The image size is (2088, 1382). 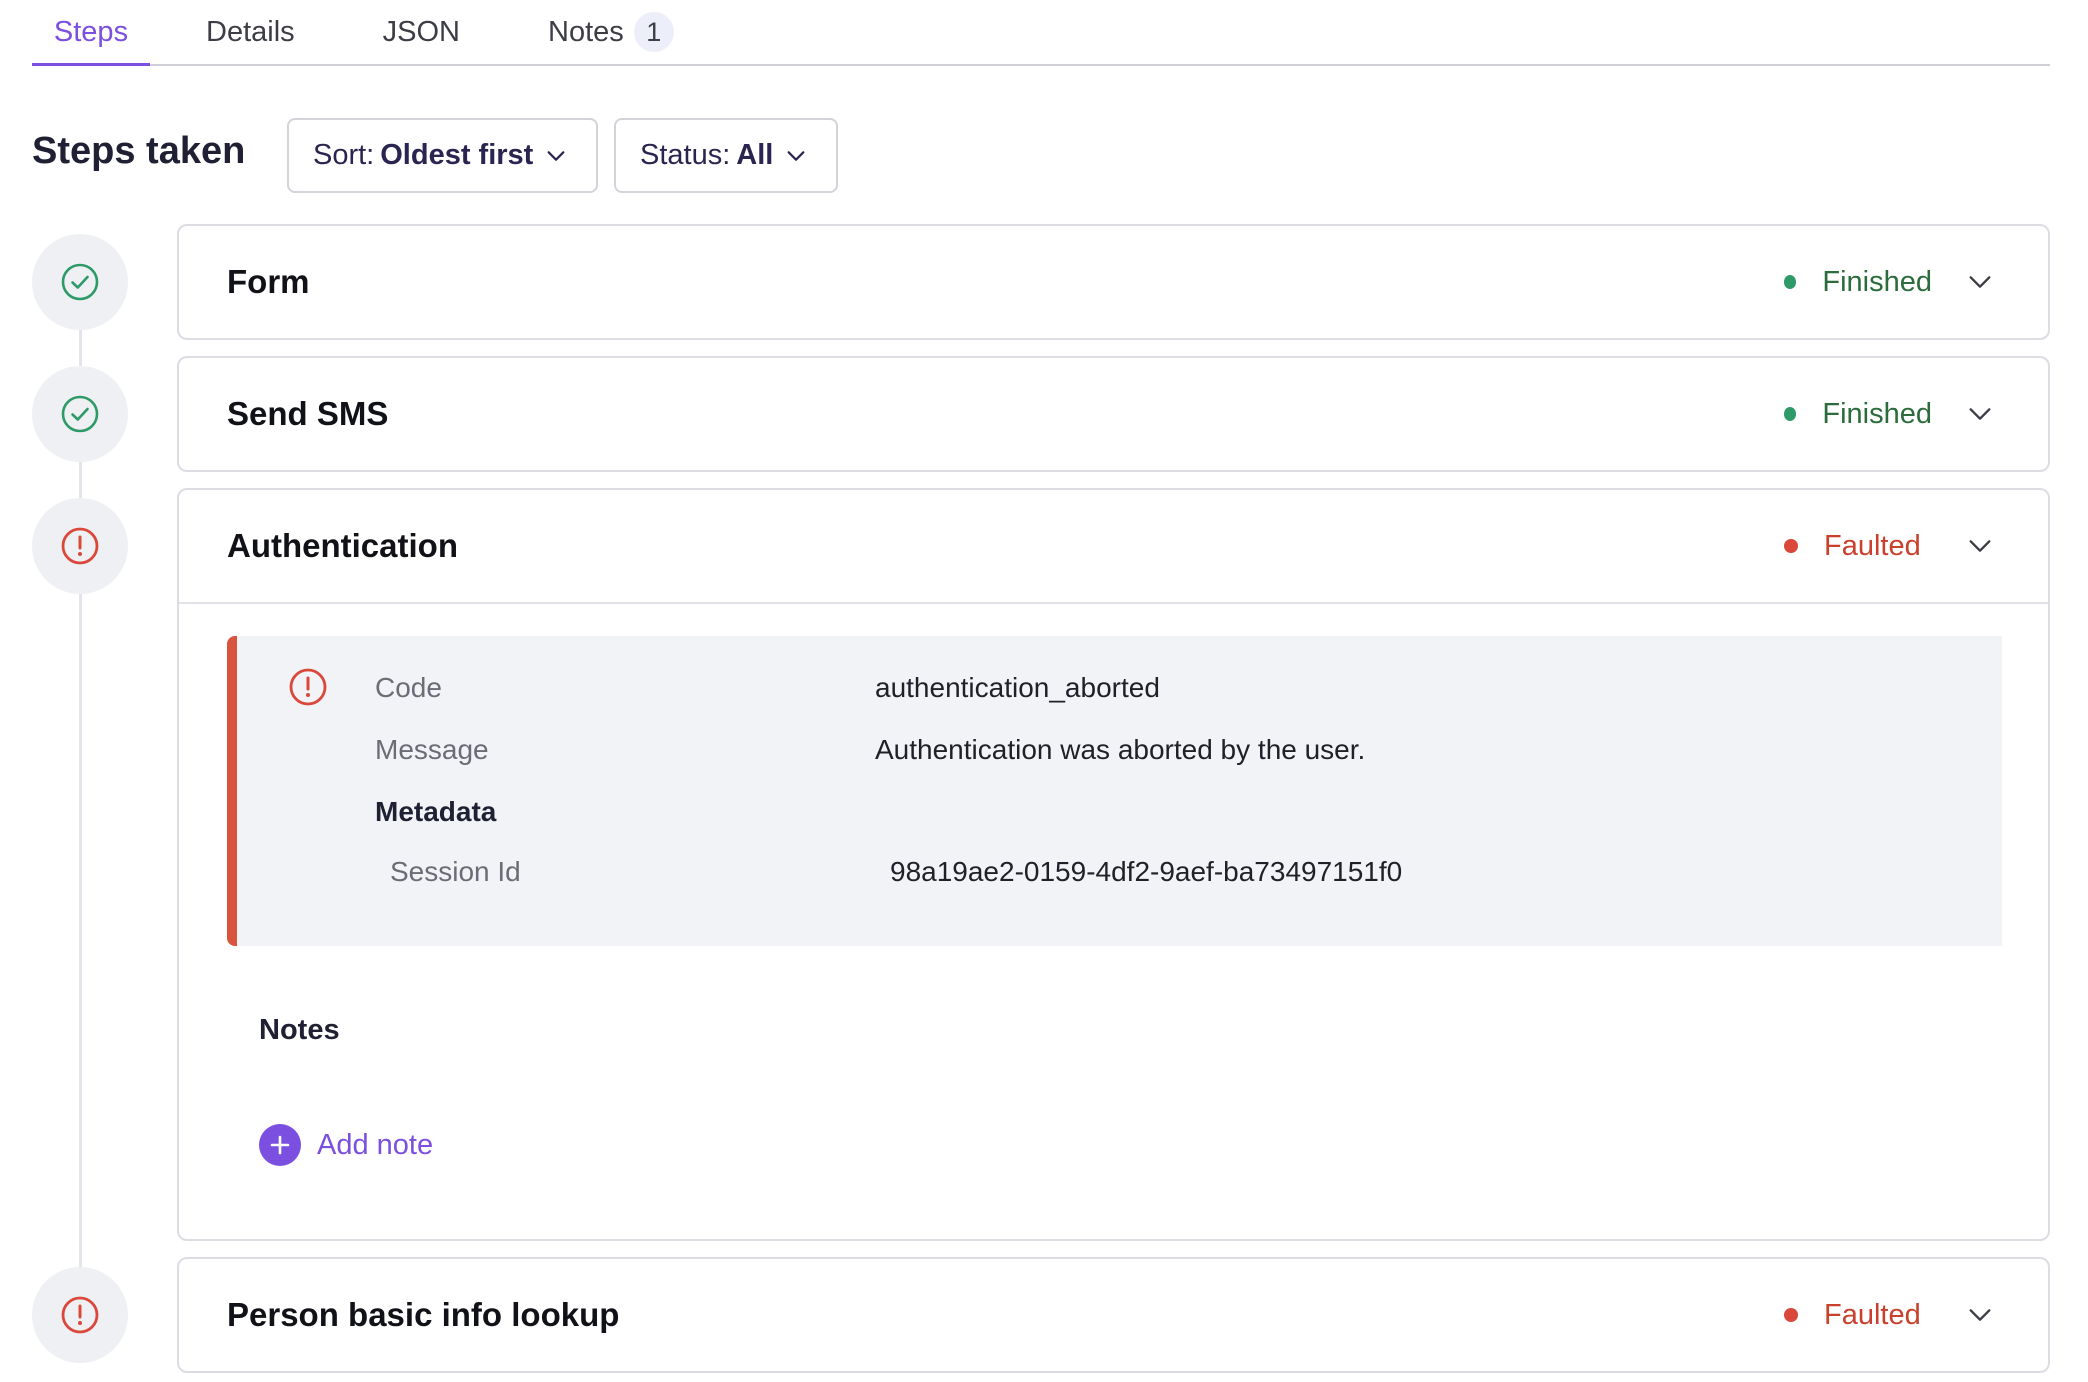 I want to click on add-note-label: Add note, so click(x=375, y=1144).